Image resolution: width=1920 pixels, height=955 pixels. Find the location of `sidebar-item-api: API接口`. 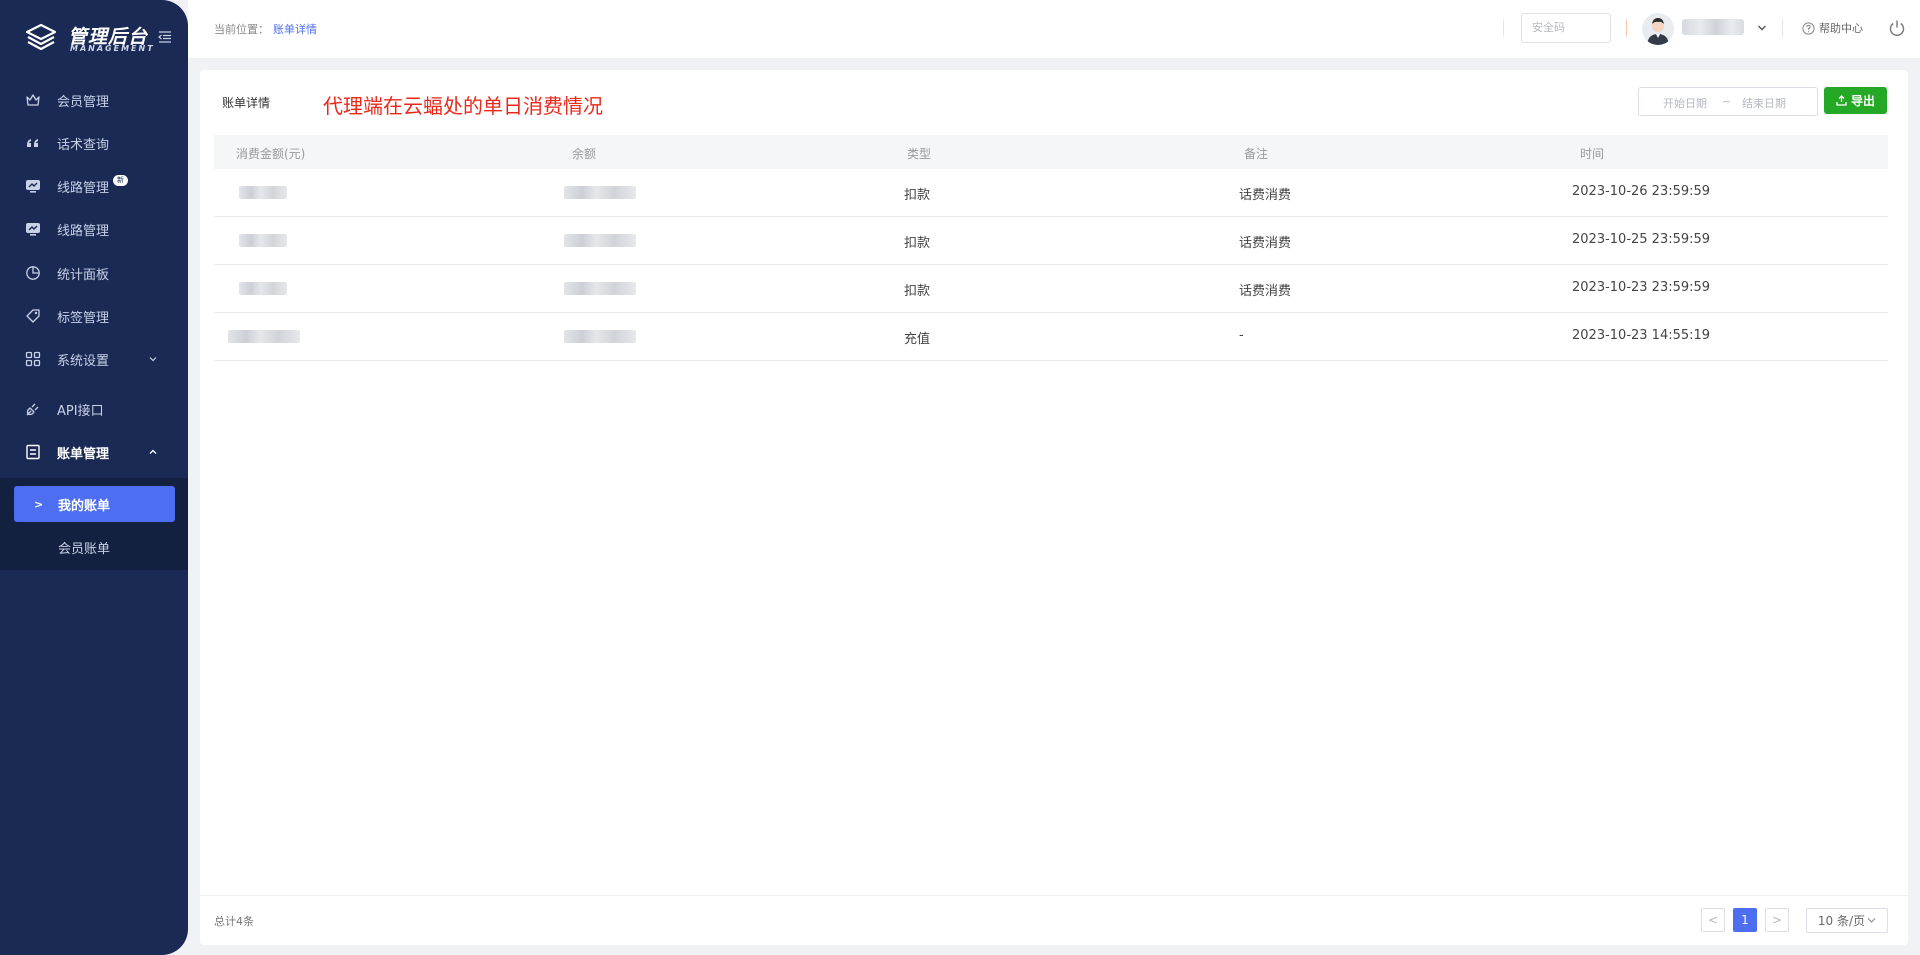

sidebar-item-api: API接口 is located at coordinates (94, 409).